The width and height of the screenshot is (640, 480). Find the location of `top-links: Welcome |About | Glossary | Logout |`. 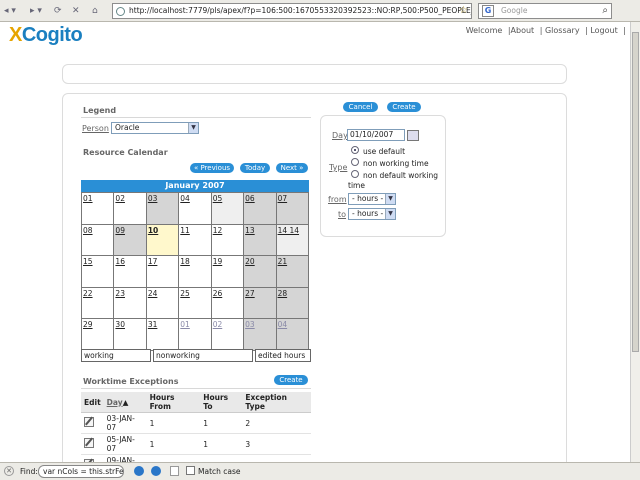

top-links: Welcome |About | Glossary | Logout | is located at coordinates (544, 30).